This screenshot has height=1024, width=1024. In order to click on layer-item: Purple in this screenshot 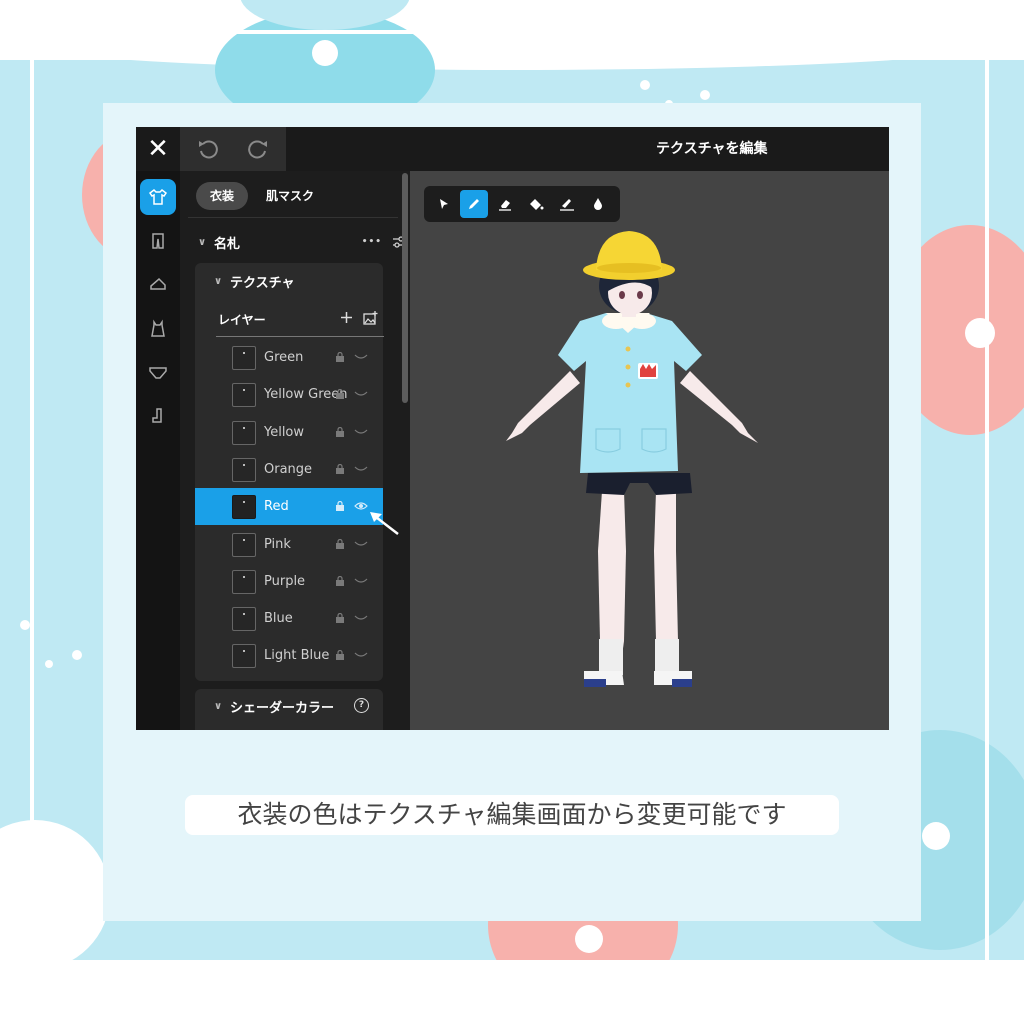, I will do `click(289, 581)`.